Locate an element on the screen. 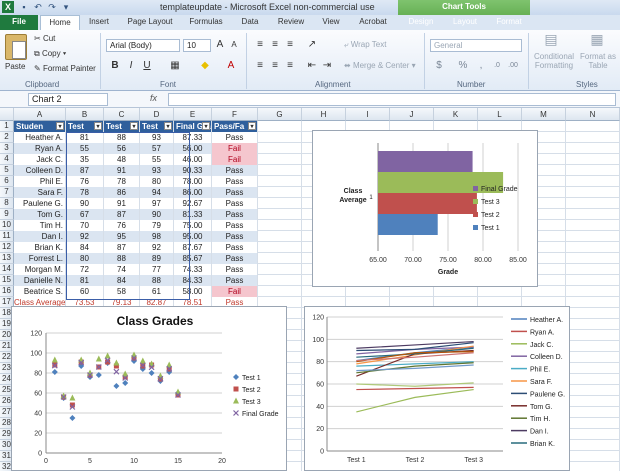  bold-button: B is located at coordinates (115, 66).